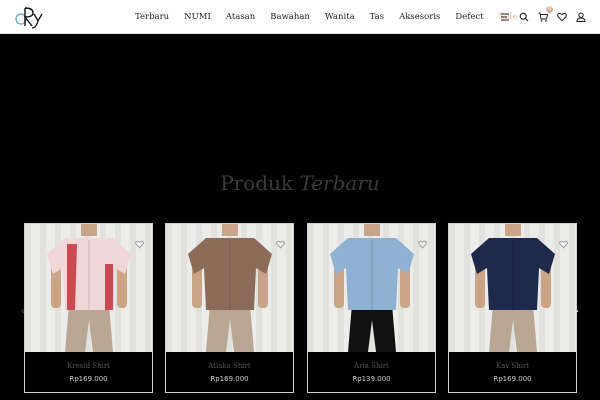 This screenshot has height=400, width=600. What do you see at coordinates (30, 17) in the screenshot?
I see `ry-logo-icon` at bounding box center [30, 17].